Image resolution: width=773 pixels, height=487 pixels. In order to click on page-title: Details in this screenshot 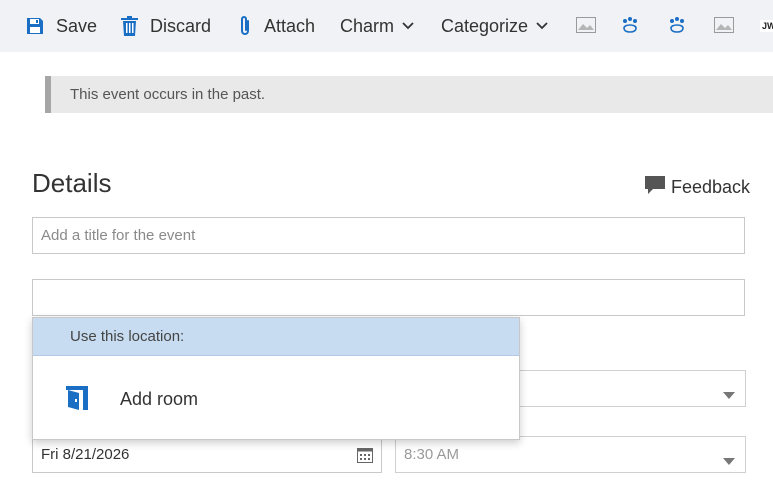, I will do `click(72, 183)`.